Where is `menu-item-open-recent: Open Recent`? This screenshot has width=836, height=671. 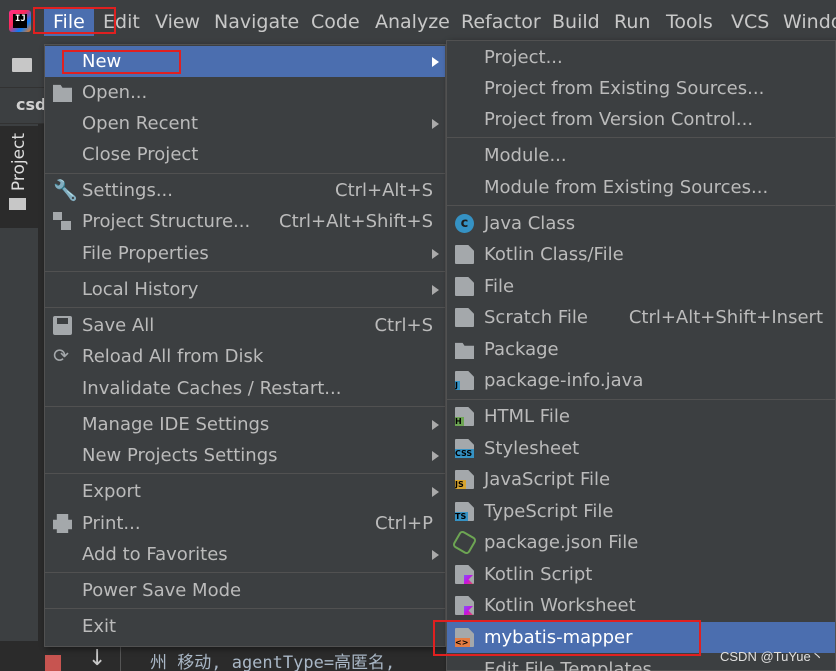 menu-item-open-recent: Open Recent is located at coordinates (245, 123).